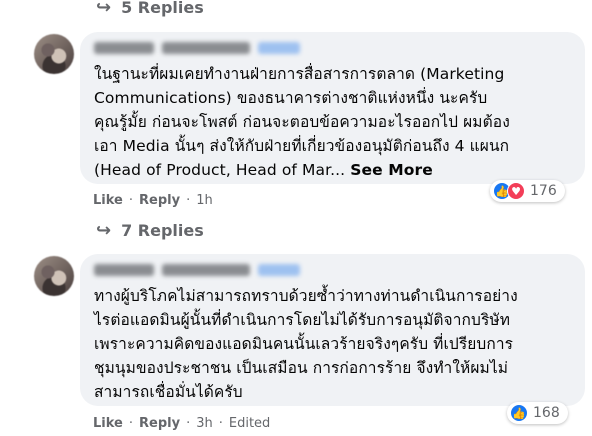 The image size is (592, 436). Describe the element at coordinates (181, 423) in the screenshot. I see `comment-actions-2: Like · Reply · 3h · Edited` at that location.